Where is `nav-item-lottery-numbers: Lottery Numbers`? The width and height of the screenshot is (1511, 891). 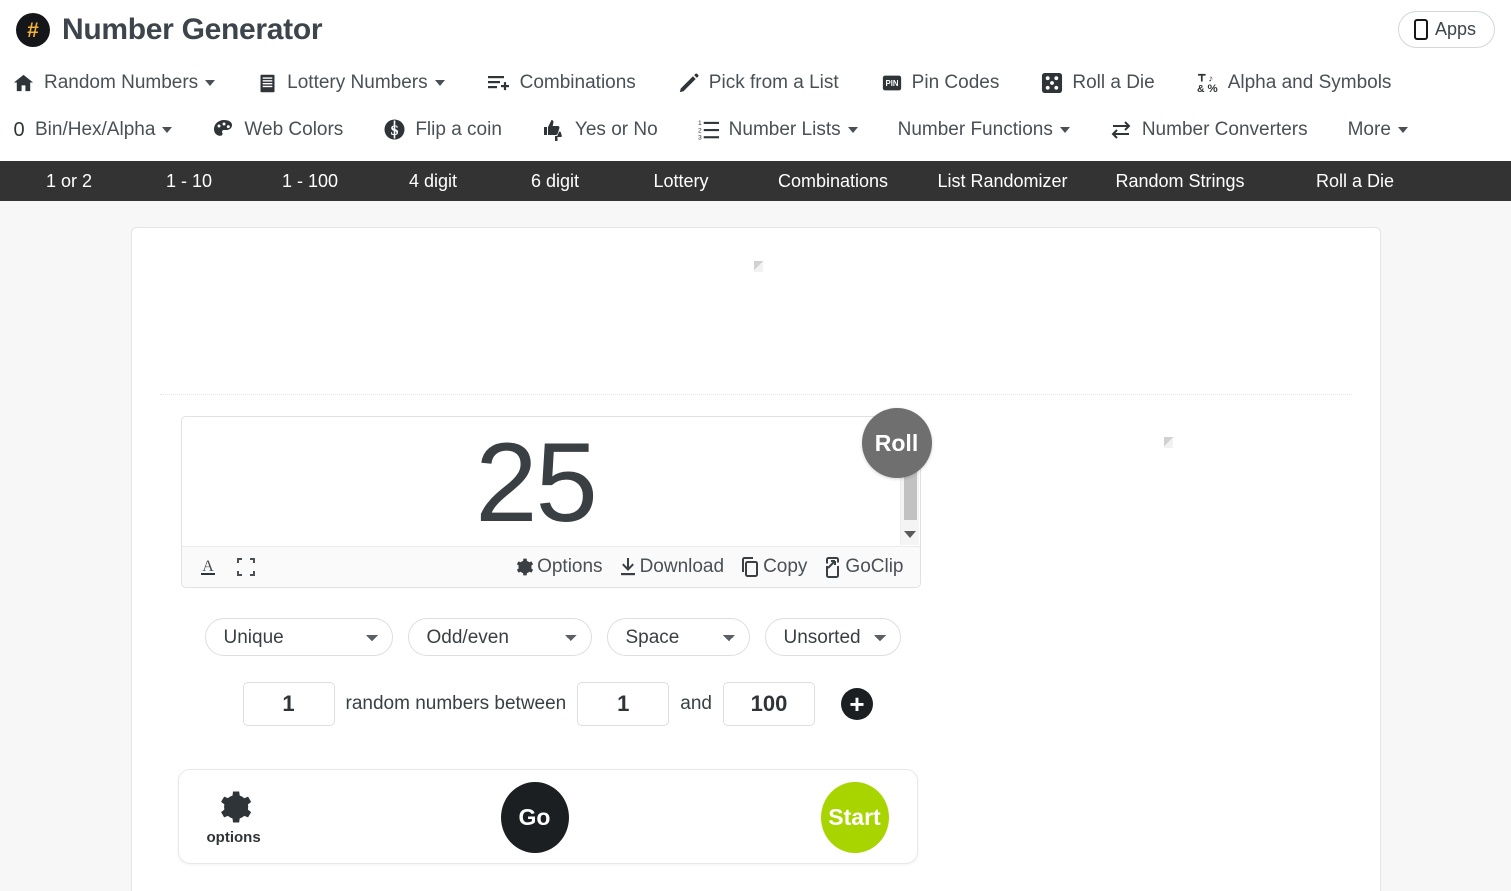
nav-item-lottery-numbers: Lottery Numbers is located at coordinates (351, 83).